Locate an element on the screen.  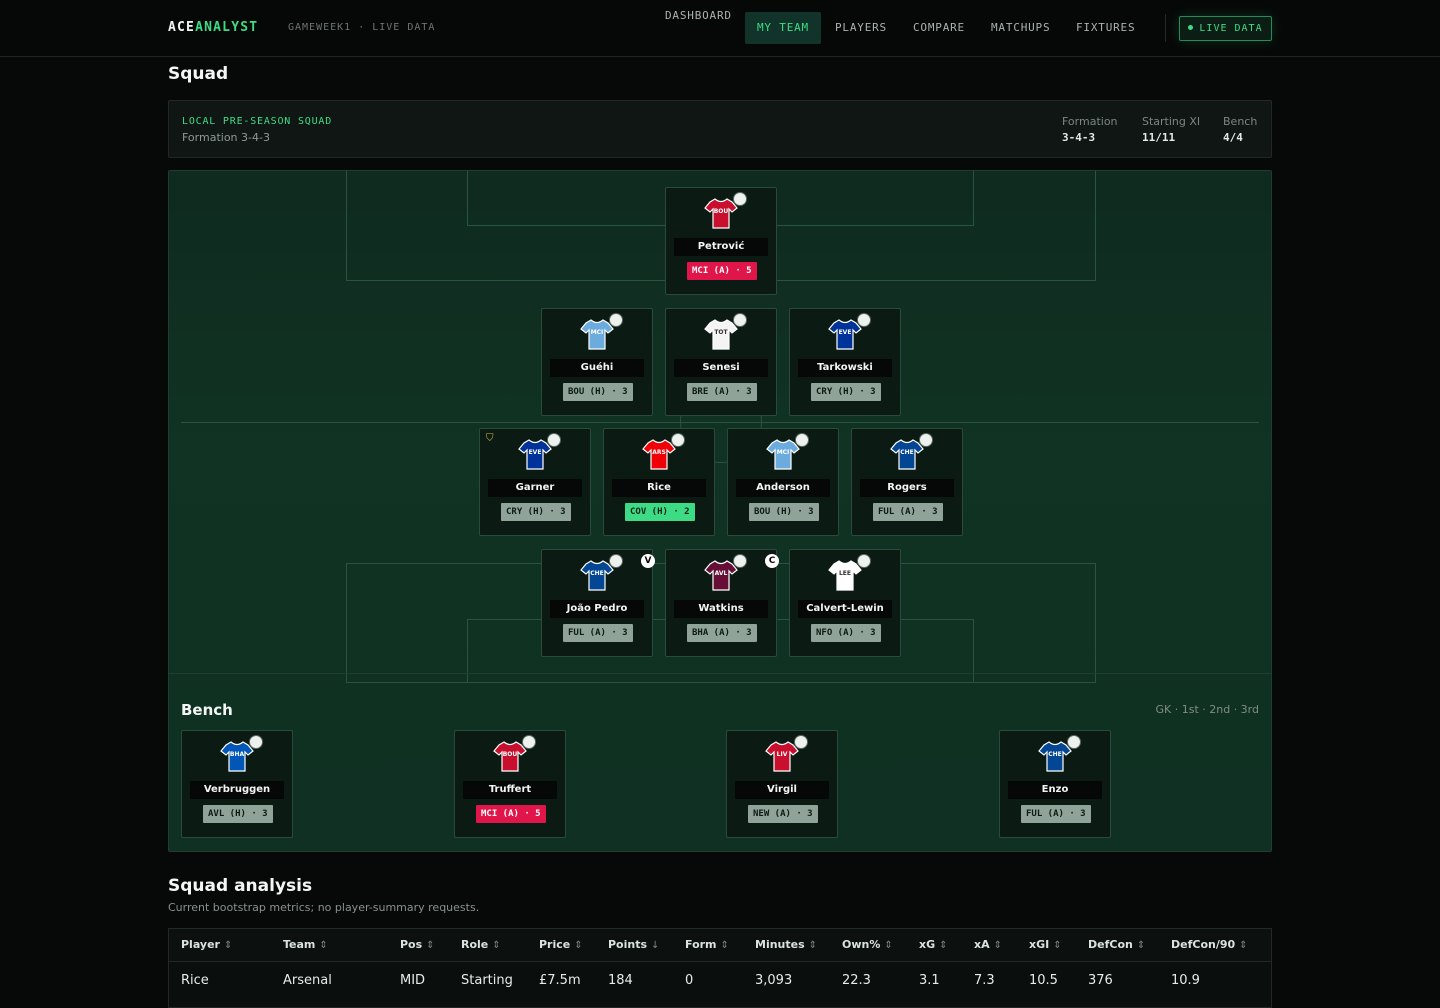
column-header: Pos ⇕ is located at coordinates (417, 944).